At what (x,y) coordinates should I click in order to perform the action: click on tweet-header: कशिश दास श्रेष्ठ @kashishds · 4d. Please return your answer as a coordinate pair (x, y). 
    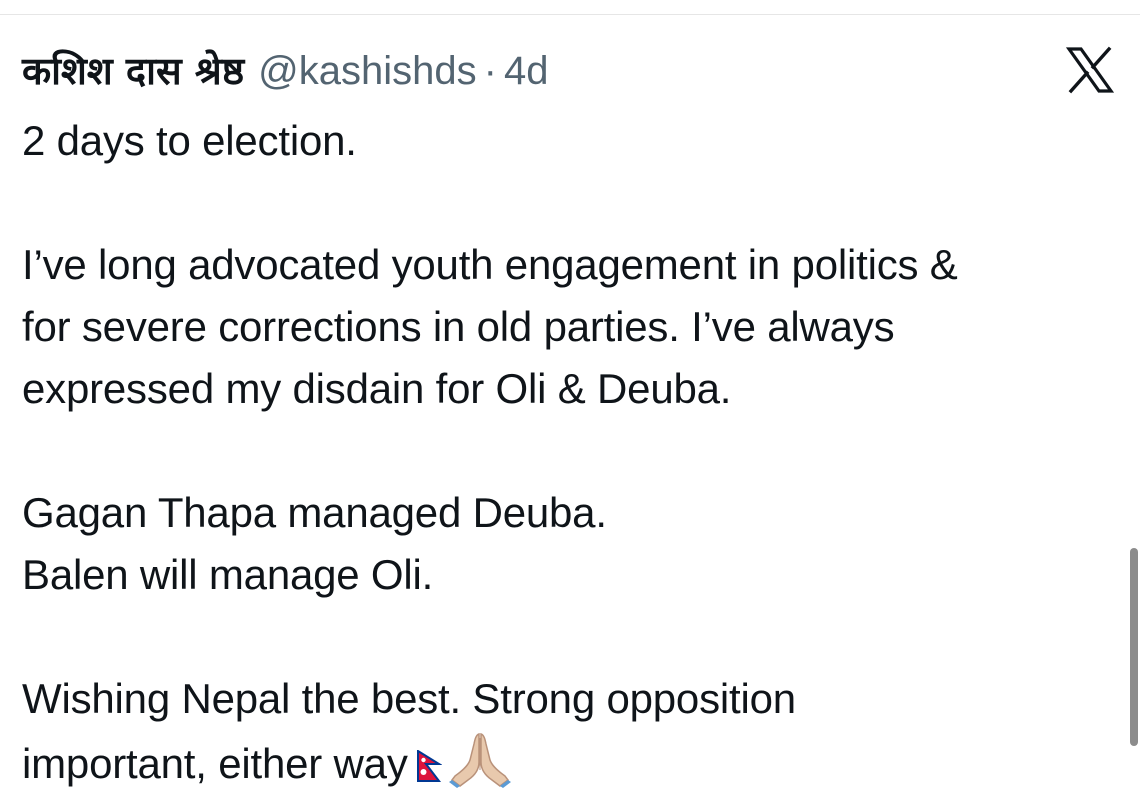
    Looking at the image, I should click on (285, 73).